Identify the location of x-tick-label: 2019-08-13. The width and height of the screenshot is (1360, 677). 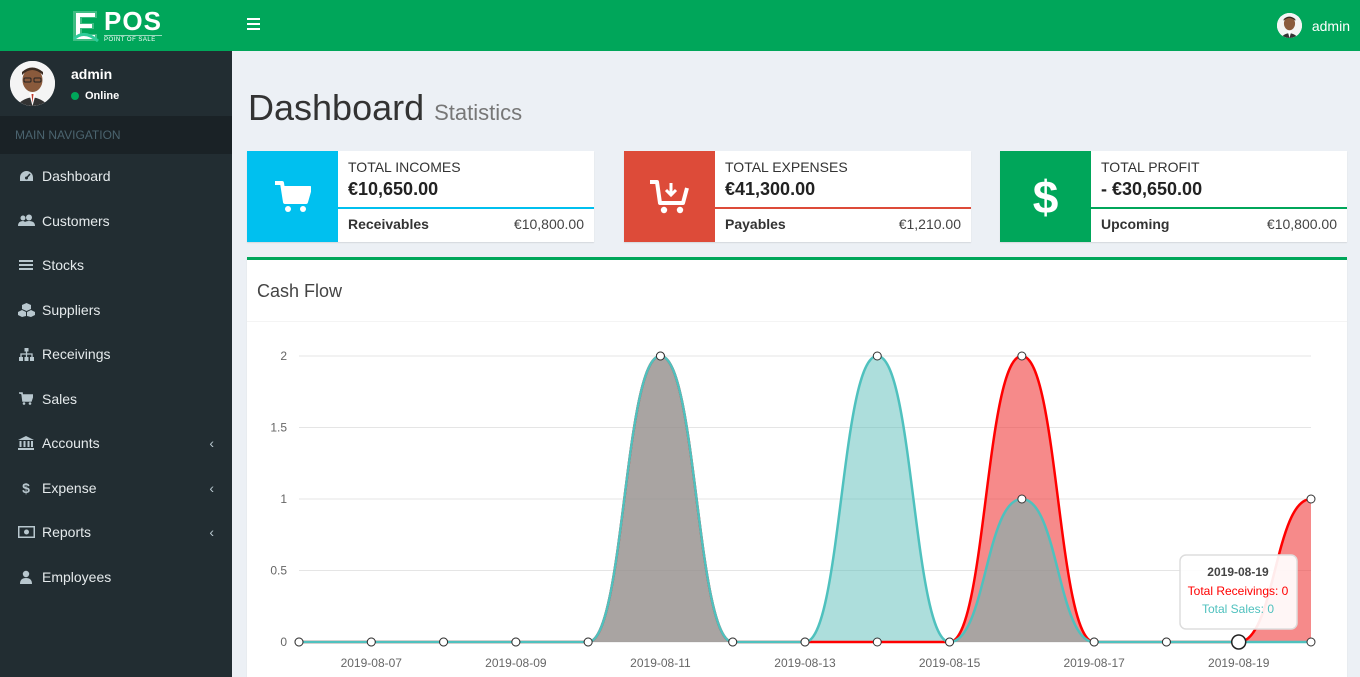
(805, 663).